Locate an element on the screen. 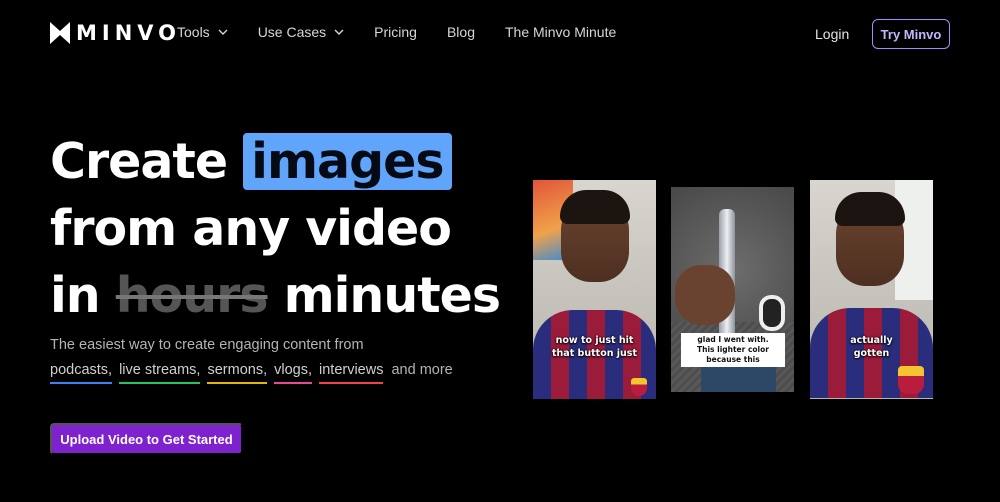  headline-minutes: minutes is located at coordinates (392, 295).